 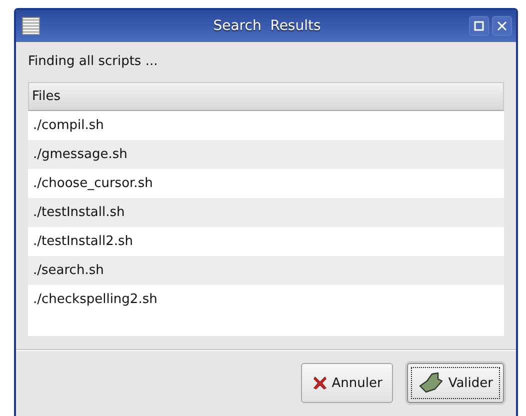 What do you see at coordinates (266, 270) in the screenshot?
I see `file-row: ./search.sh` at bounding box center [266, 270].